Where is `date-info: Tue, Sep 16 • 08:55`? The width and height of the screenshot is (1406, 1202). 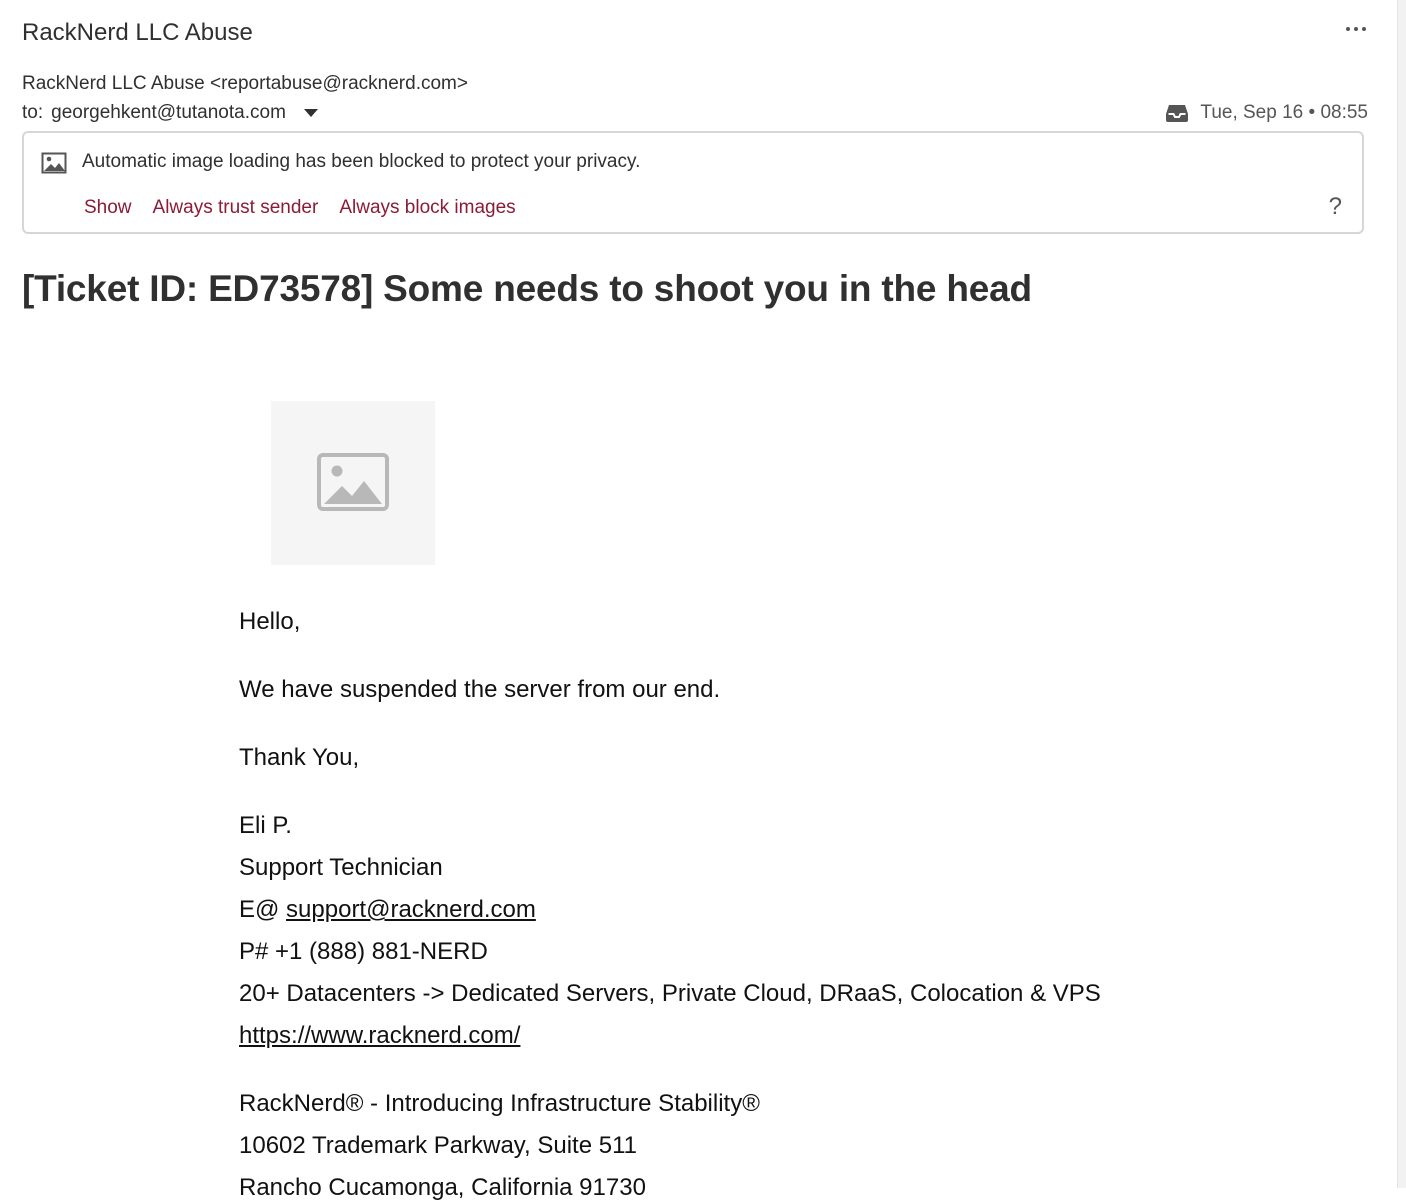
date-info: Tue, Sep 16 • 08:55 is located at coordinates (1266, 113).